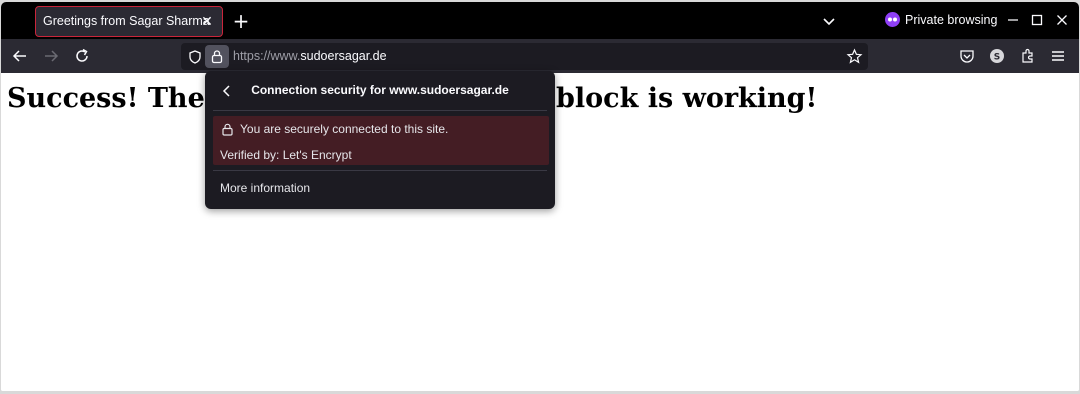 Image resolution: width=1080 pixels, height=394 pixels. What do you see at coordinates (829, 21) in the screenshot?
I see `chevron-down-icon` at bounding box center [829, 21].